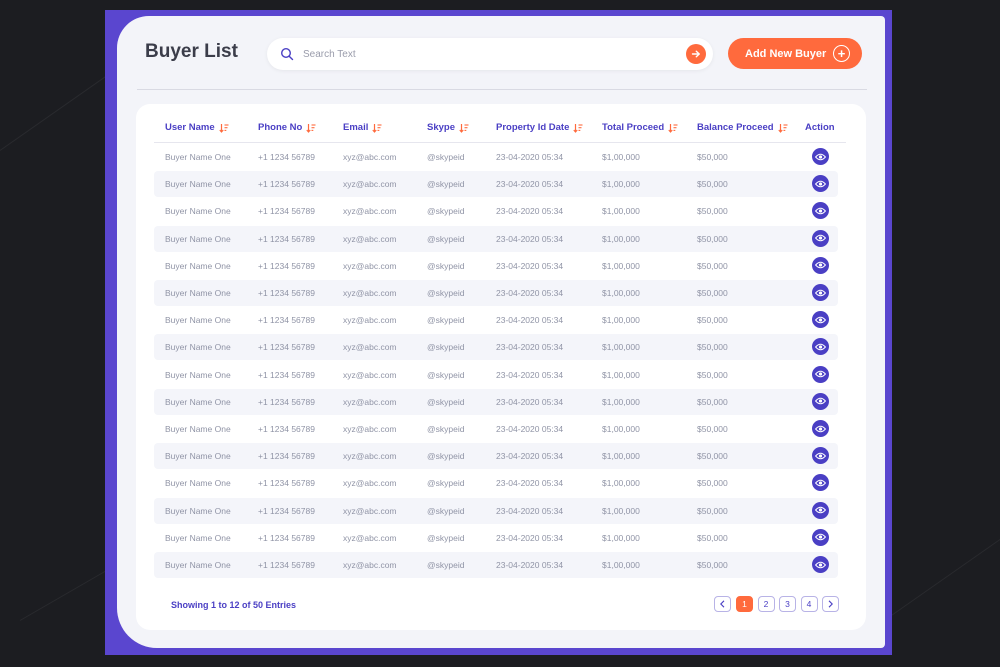 The width and height of the screenshot is (1000, 667). I want to click on column-header-label: Total Proceed, so click(633, 127).